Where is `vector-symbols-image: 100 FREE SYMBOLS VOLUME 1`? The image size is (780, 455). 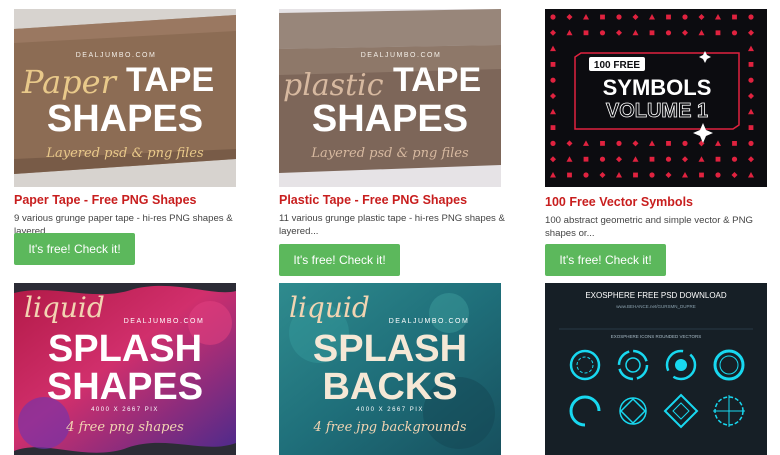 vector-symbols-image: 100 FREE SYMBOLS VOLUME 1 is located at coordinates (656, 98).